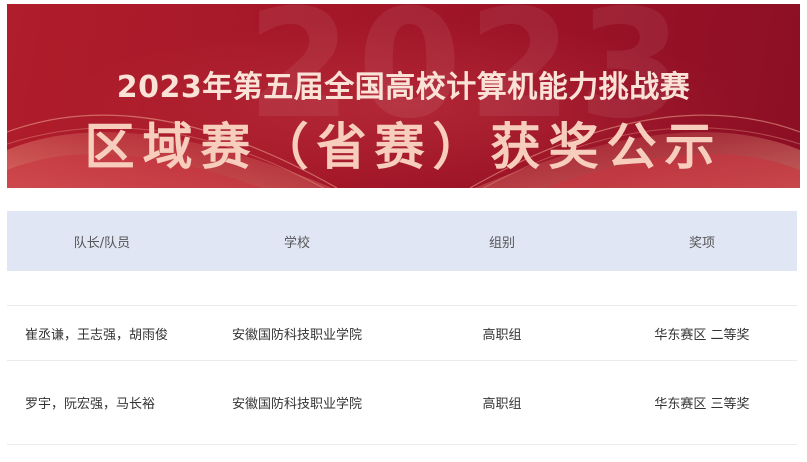 This screenshot has height=462, width=807. Describe the element at coordinates (702, 335) in the screenshot. I see `cell-award: 华东赛区 二等奖` at that location.